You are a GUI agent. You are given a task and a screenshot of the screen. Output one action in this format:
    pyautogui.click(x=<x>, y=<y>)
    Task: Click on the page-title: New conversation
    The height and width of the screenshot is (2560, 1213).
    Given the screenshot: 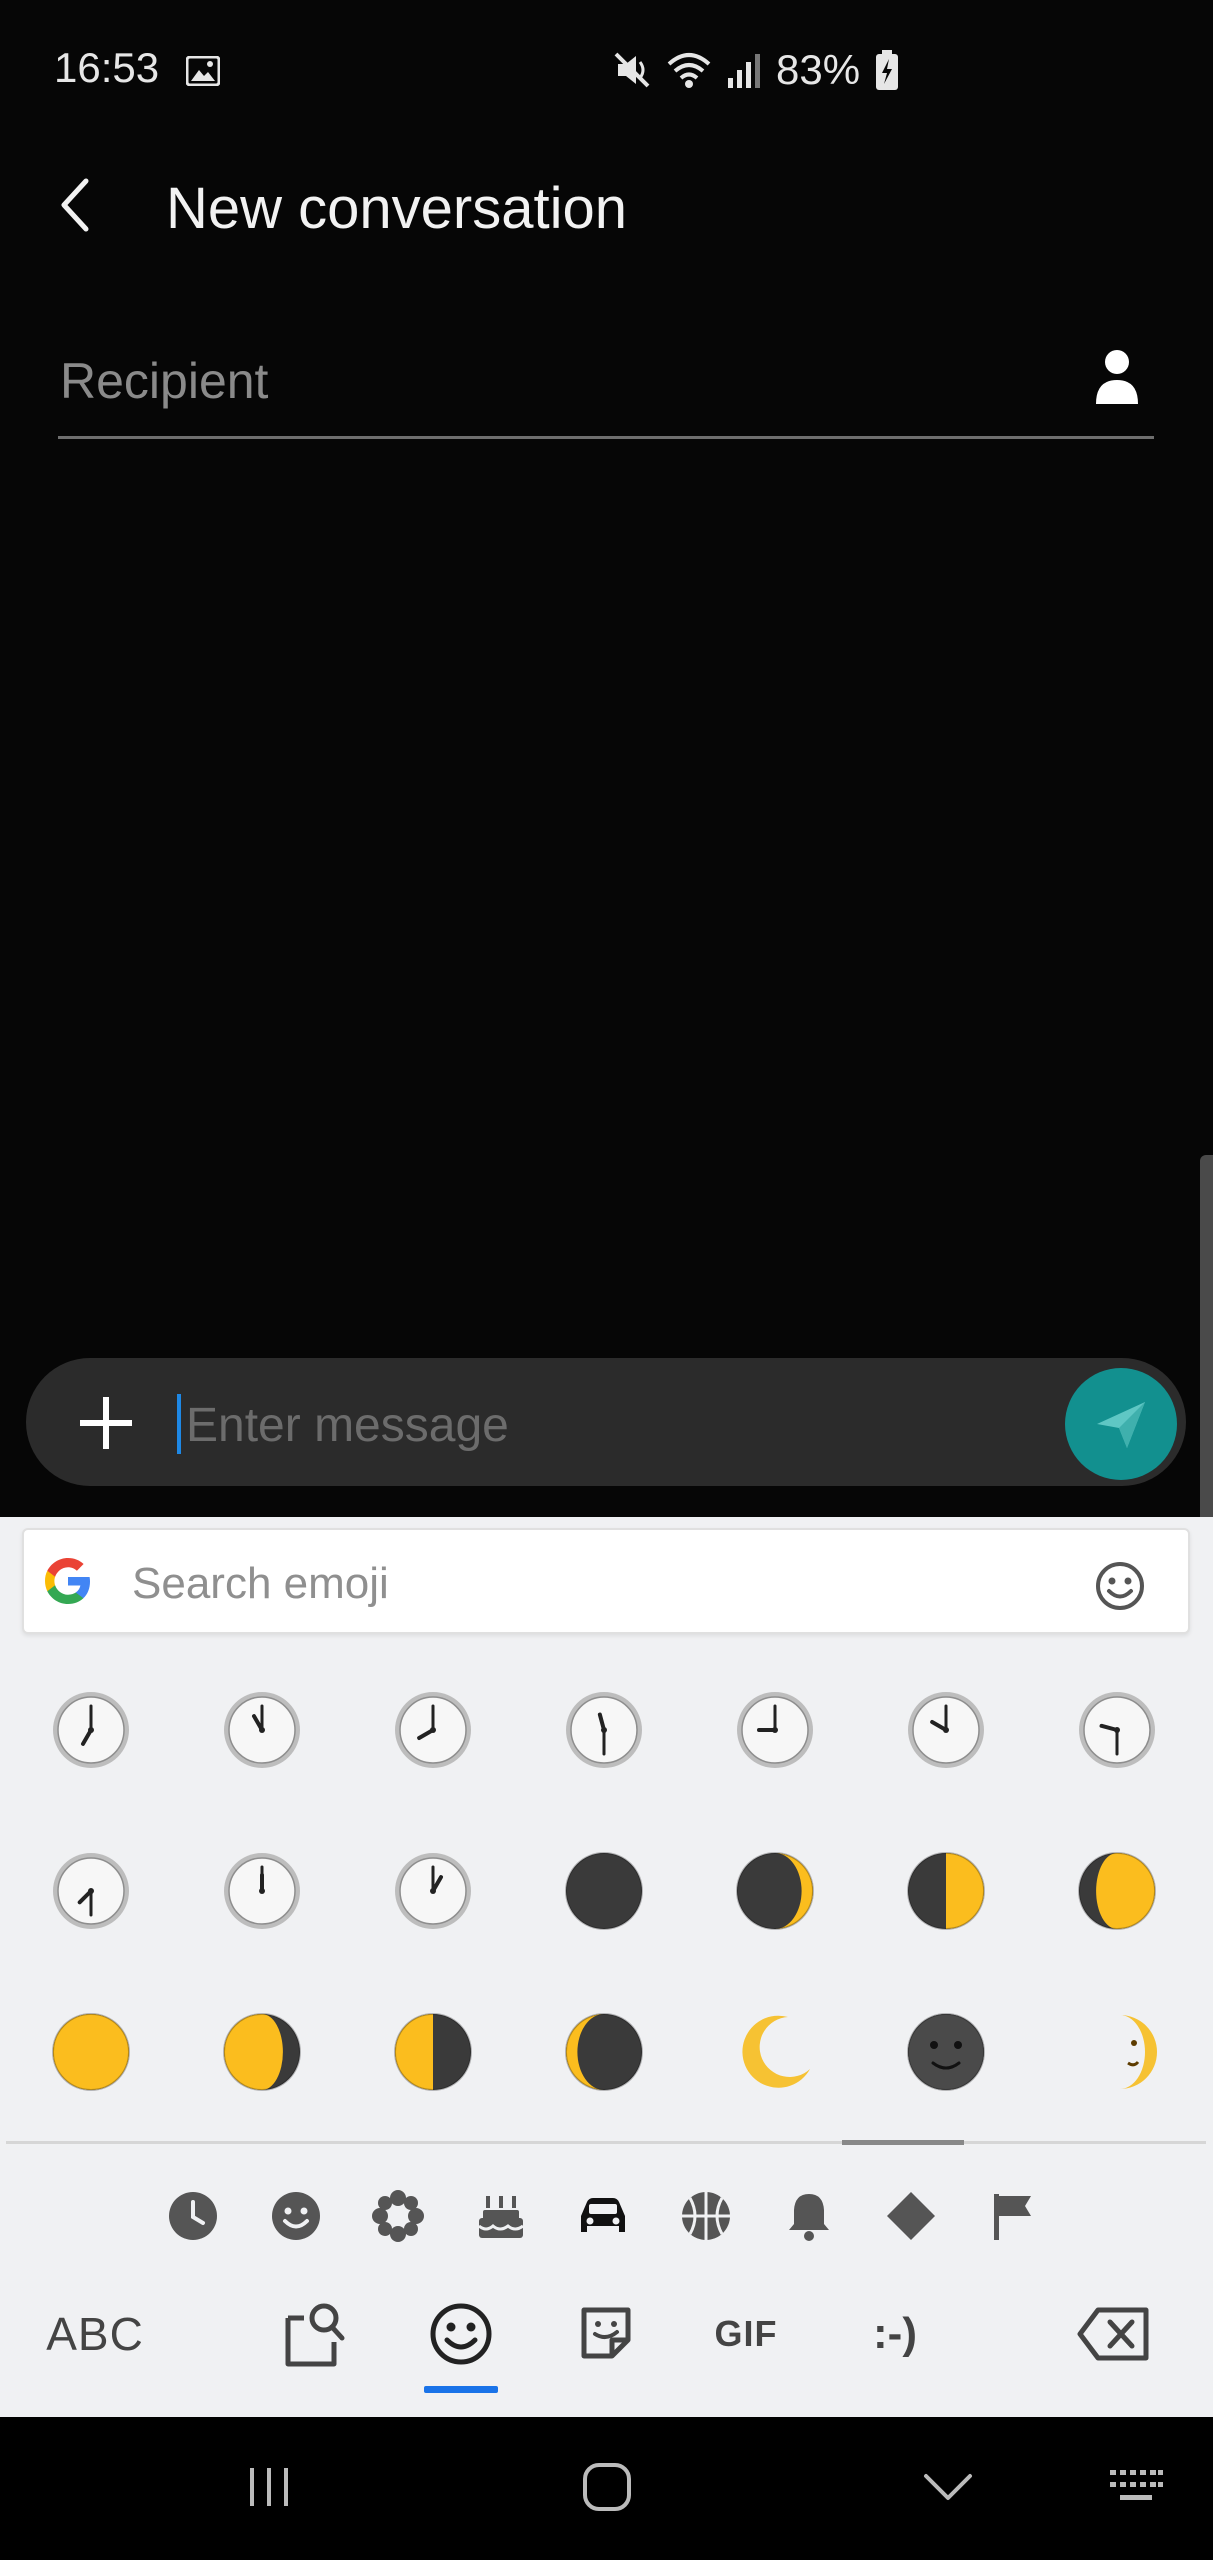 What is the action you would take?
    pyautogui.click(x=396, y=208)
    